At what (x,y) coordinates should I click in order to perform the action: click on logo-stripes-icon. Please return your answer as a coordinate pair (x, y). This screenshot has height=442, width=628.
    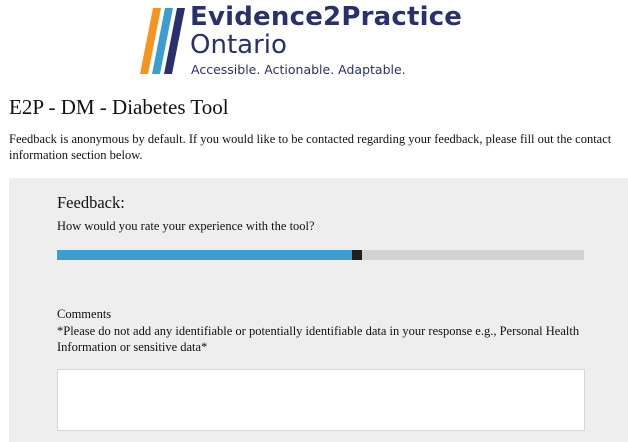
    Looking at the image, I should click on (162, 41).